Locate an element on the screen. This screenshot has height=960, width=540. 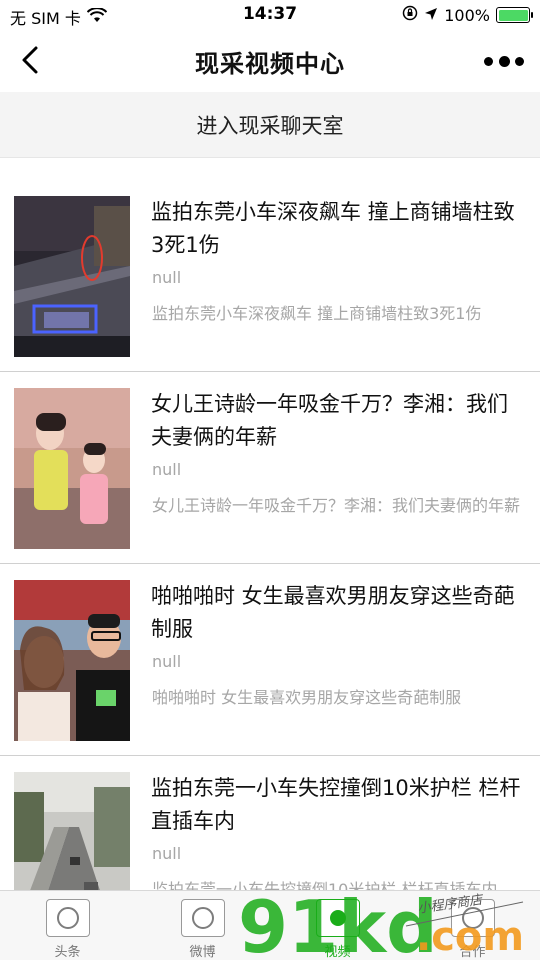
orientation-lock-icon is located at coordinates (410, 15).